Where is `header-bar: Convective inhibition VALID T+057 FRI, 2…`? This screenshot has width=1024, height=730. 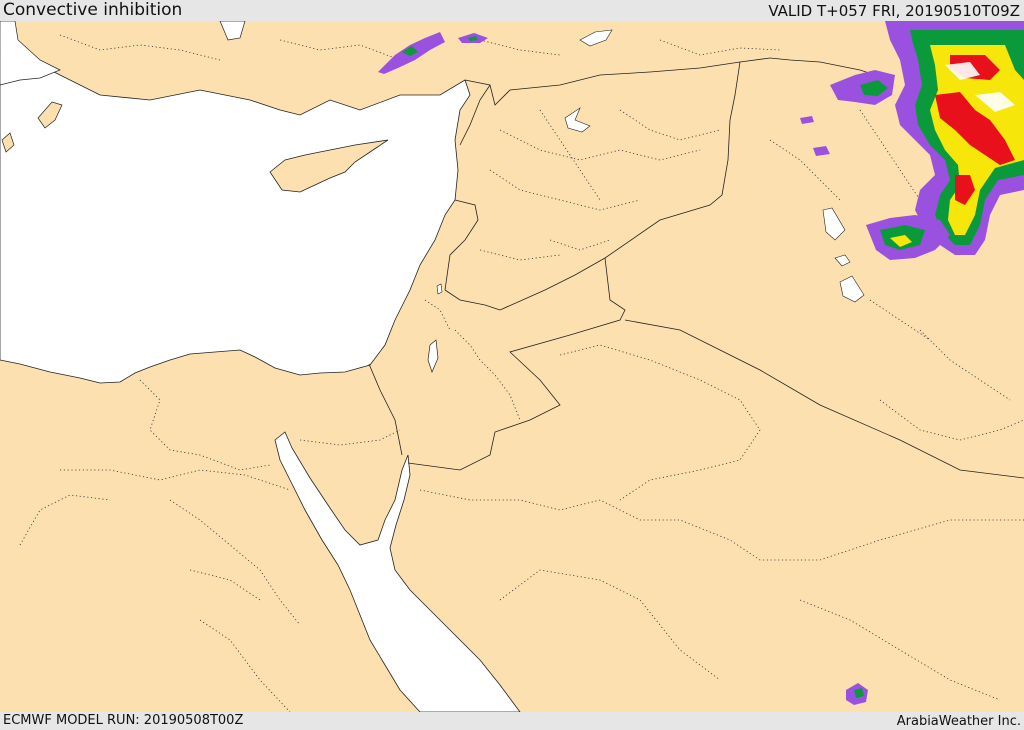 header-bar: Convective inhibition VALID T+057 FRI, 2… is located at coordinates (512, 10).